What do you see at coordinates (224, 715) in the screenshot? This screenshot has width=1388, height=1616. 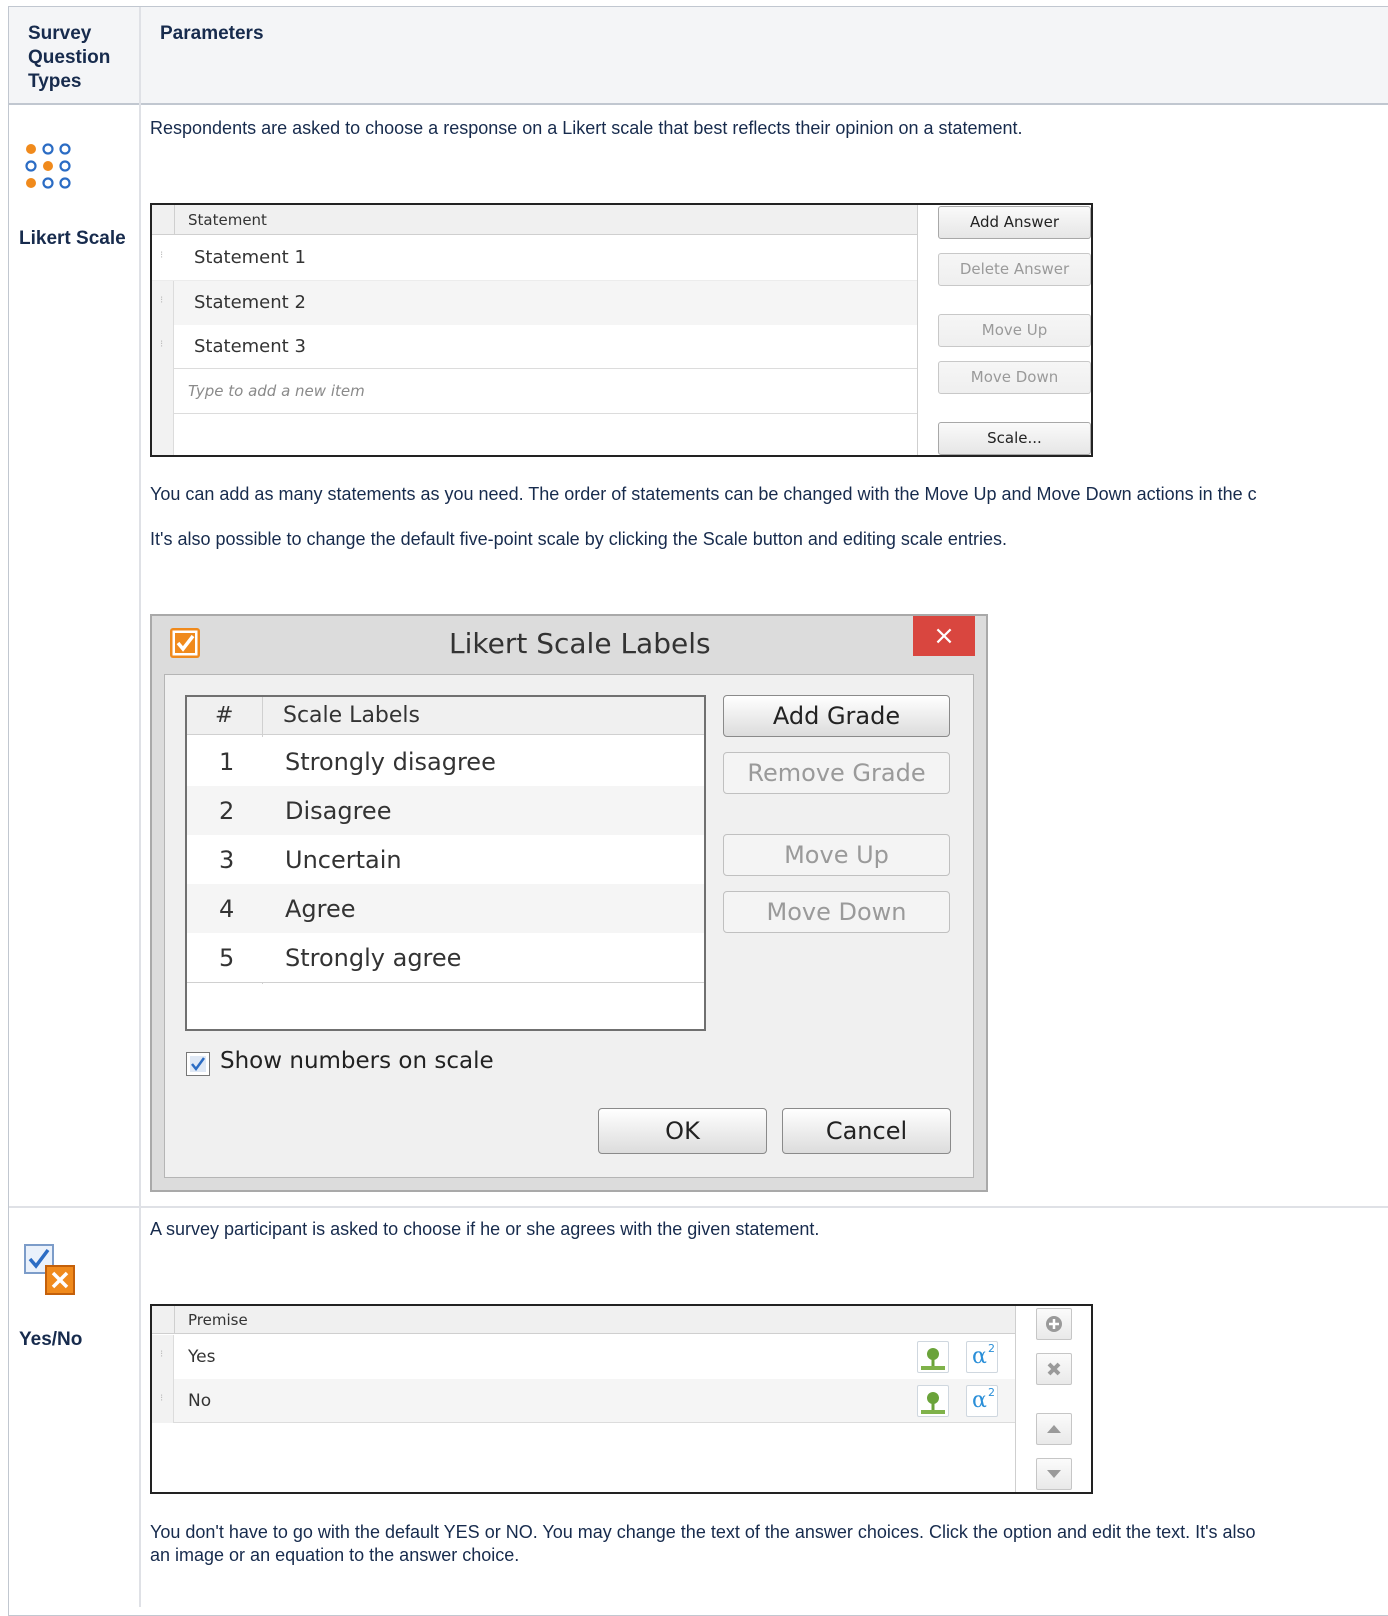 I see `number-column-header: #` at bounding box center [224, 715].